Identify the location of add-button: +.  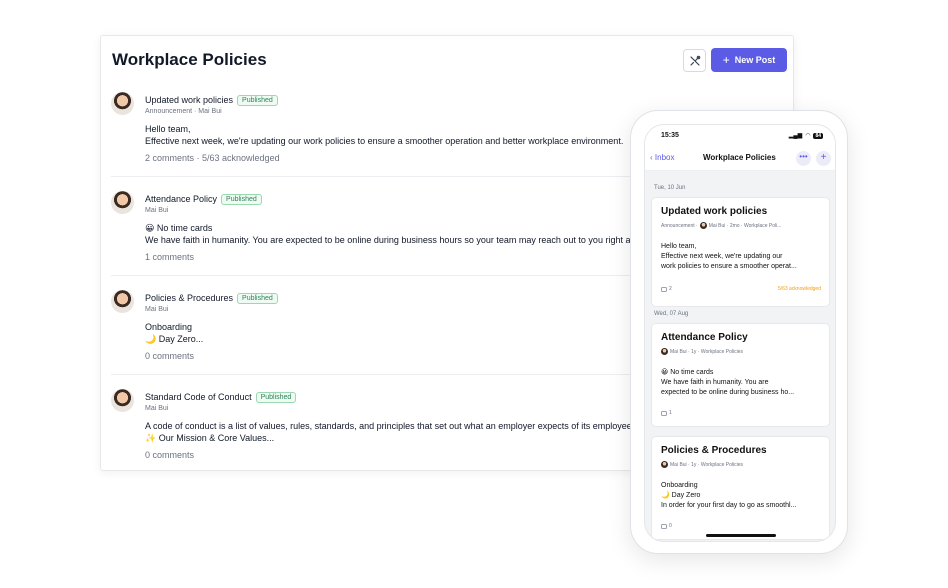
(823, 158).